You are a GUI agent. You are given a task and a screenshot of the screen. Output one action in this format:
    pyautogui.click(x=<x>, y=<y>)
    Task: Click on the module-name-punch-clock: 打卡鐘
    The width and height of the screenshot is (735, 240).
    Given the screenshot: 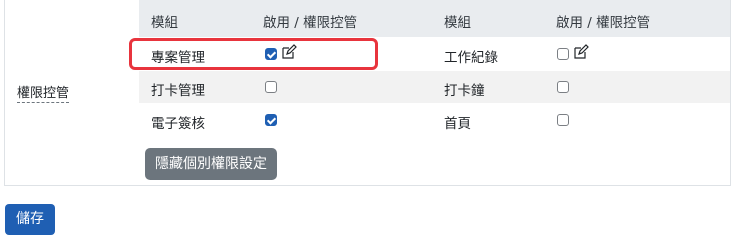 What is the action you would take?
    pyautogui.click(x=464, y=91)
    